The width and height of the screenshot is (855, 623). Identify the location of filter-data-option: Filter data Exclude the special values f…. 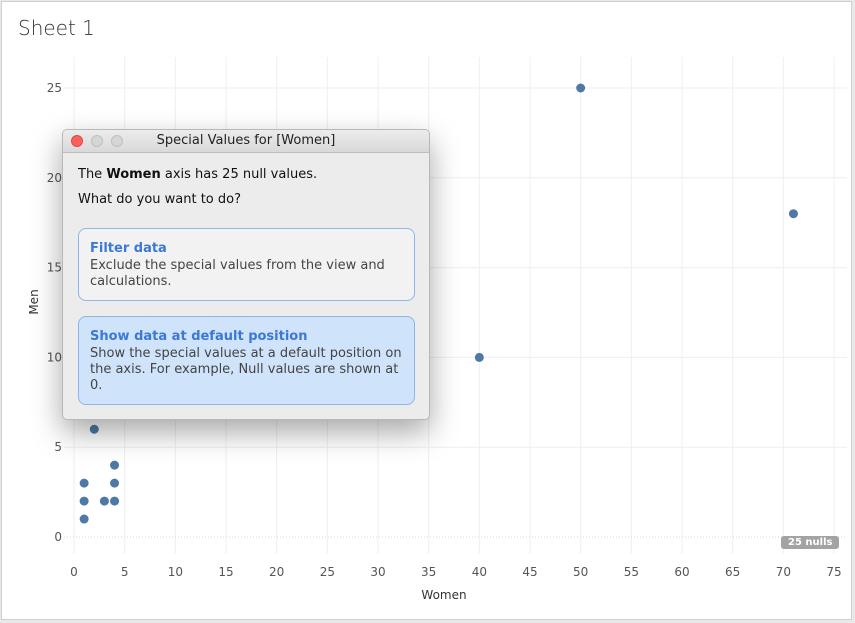
(246, 264).